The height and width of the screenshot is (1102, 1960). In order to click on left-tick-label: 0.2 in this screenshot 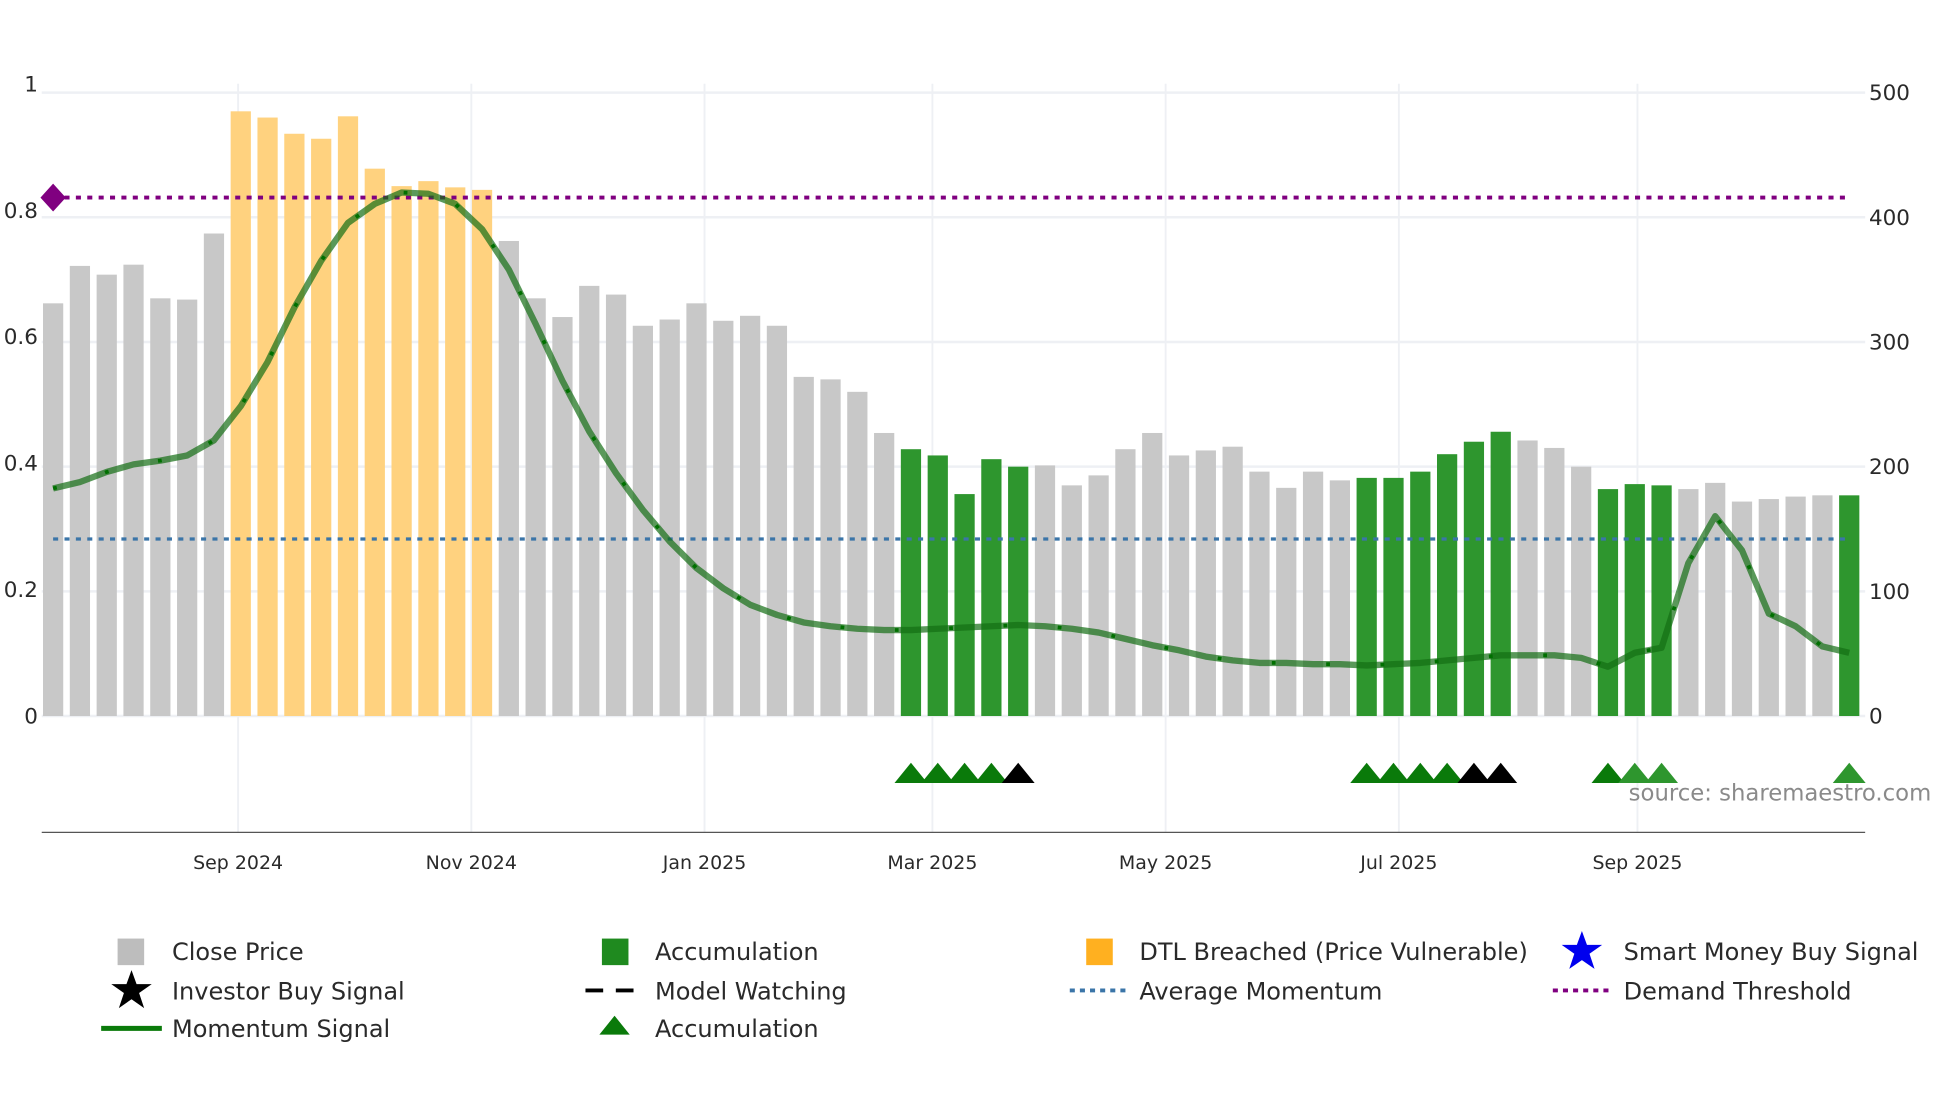, I will do `click(21, 590)`.